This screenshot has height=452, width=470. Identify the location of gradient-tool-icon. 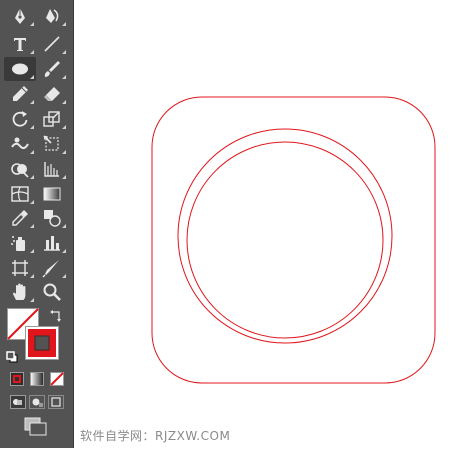
(52, 194).